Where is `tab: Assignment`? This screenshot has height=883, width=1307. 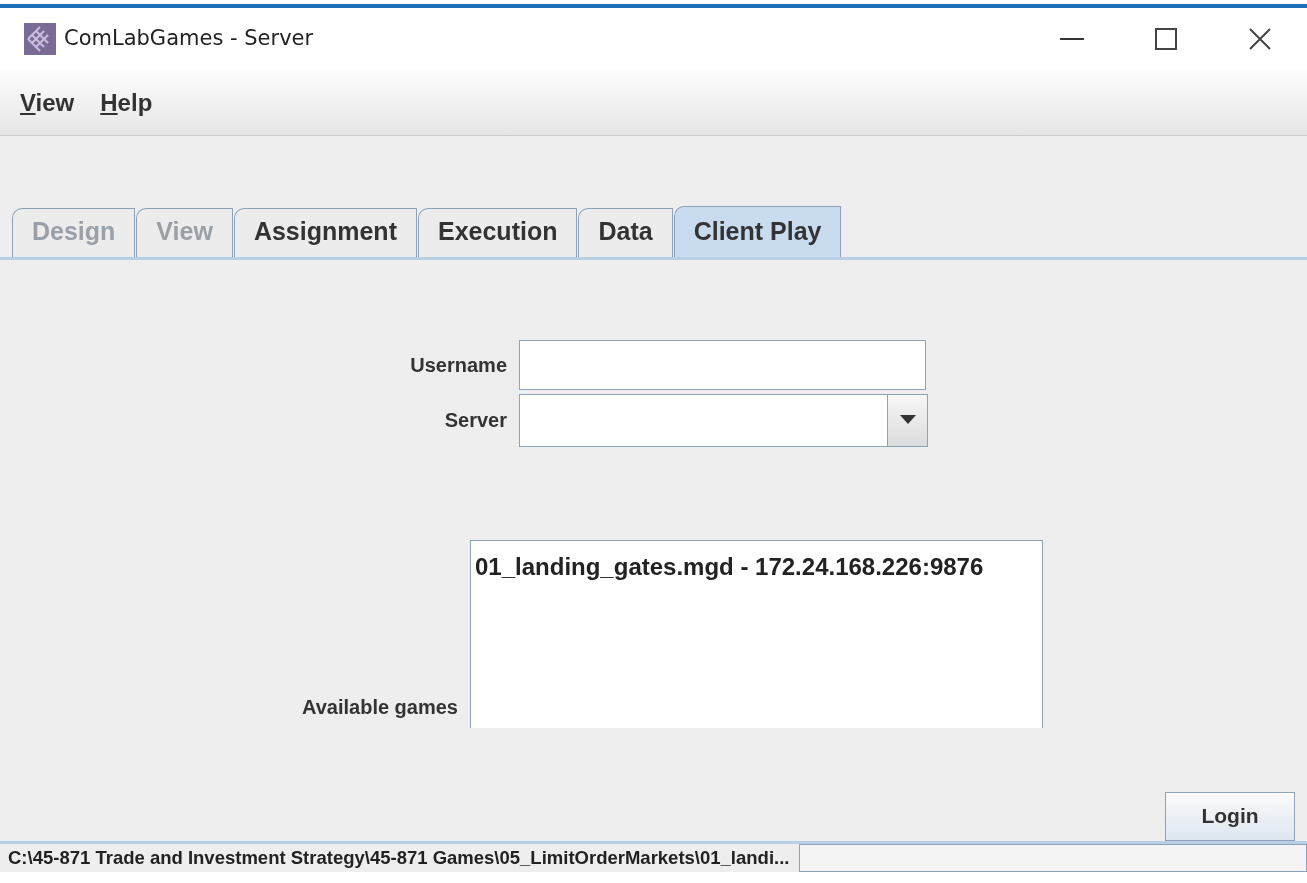 tab: Assignment is located at coordinates (325, 232).